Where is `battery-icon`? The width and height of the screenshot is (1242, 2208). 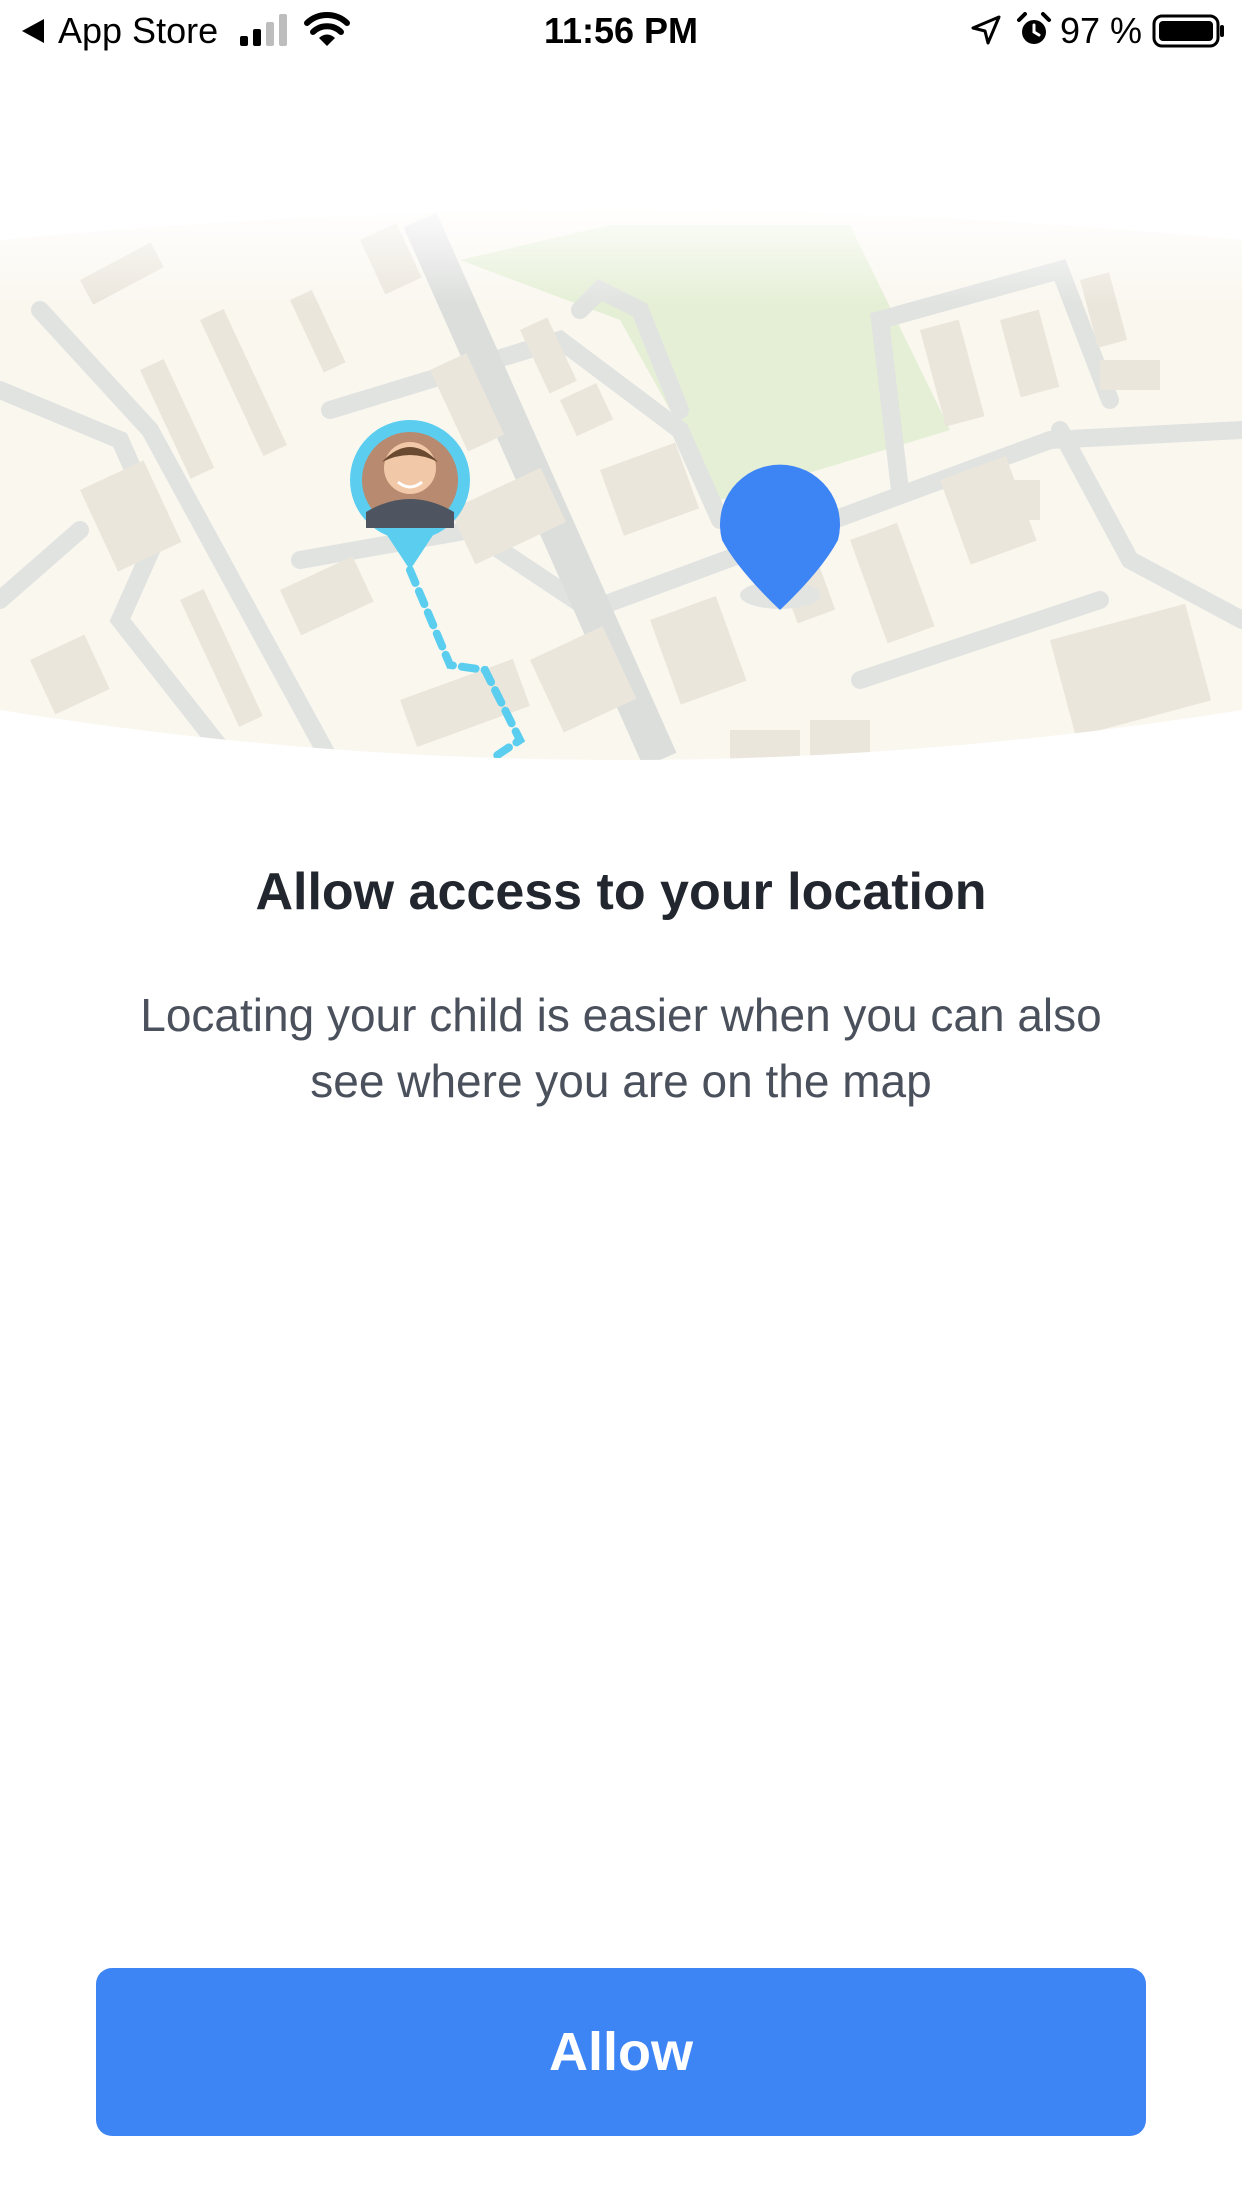 battery-icon is located at coordinates (1188, 31).